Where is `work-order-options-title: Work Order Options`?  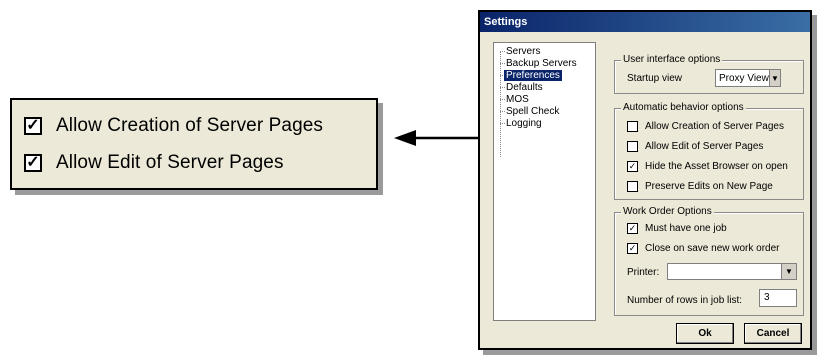
work-order-options-title: Work Order Options is located at coordinates (667, 212).